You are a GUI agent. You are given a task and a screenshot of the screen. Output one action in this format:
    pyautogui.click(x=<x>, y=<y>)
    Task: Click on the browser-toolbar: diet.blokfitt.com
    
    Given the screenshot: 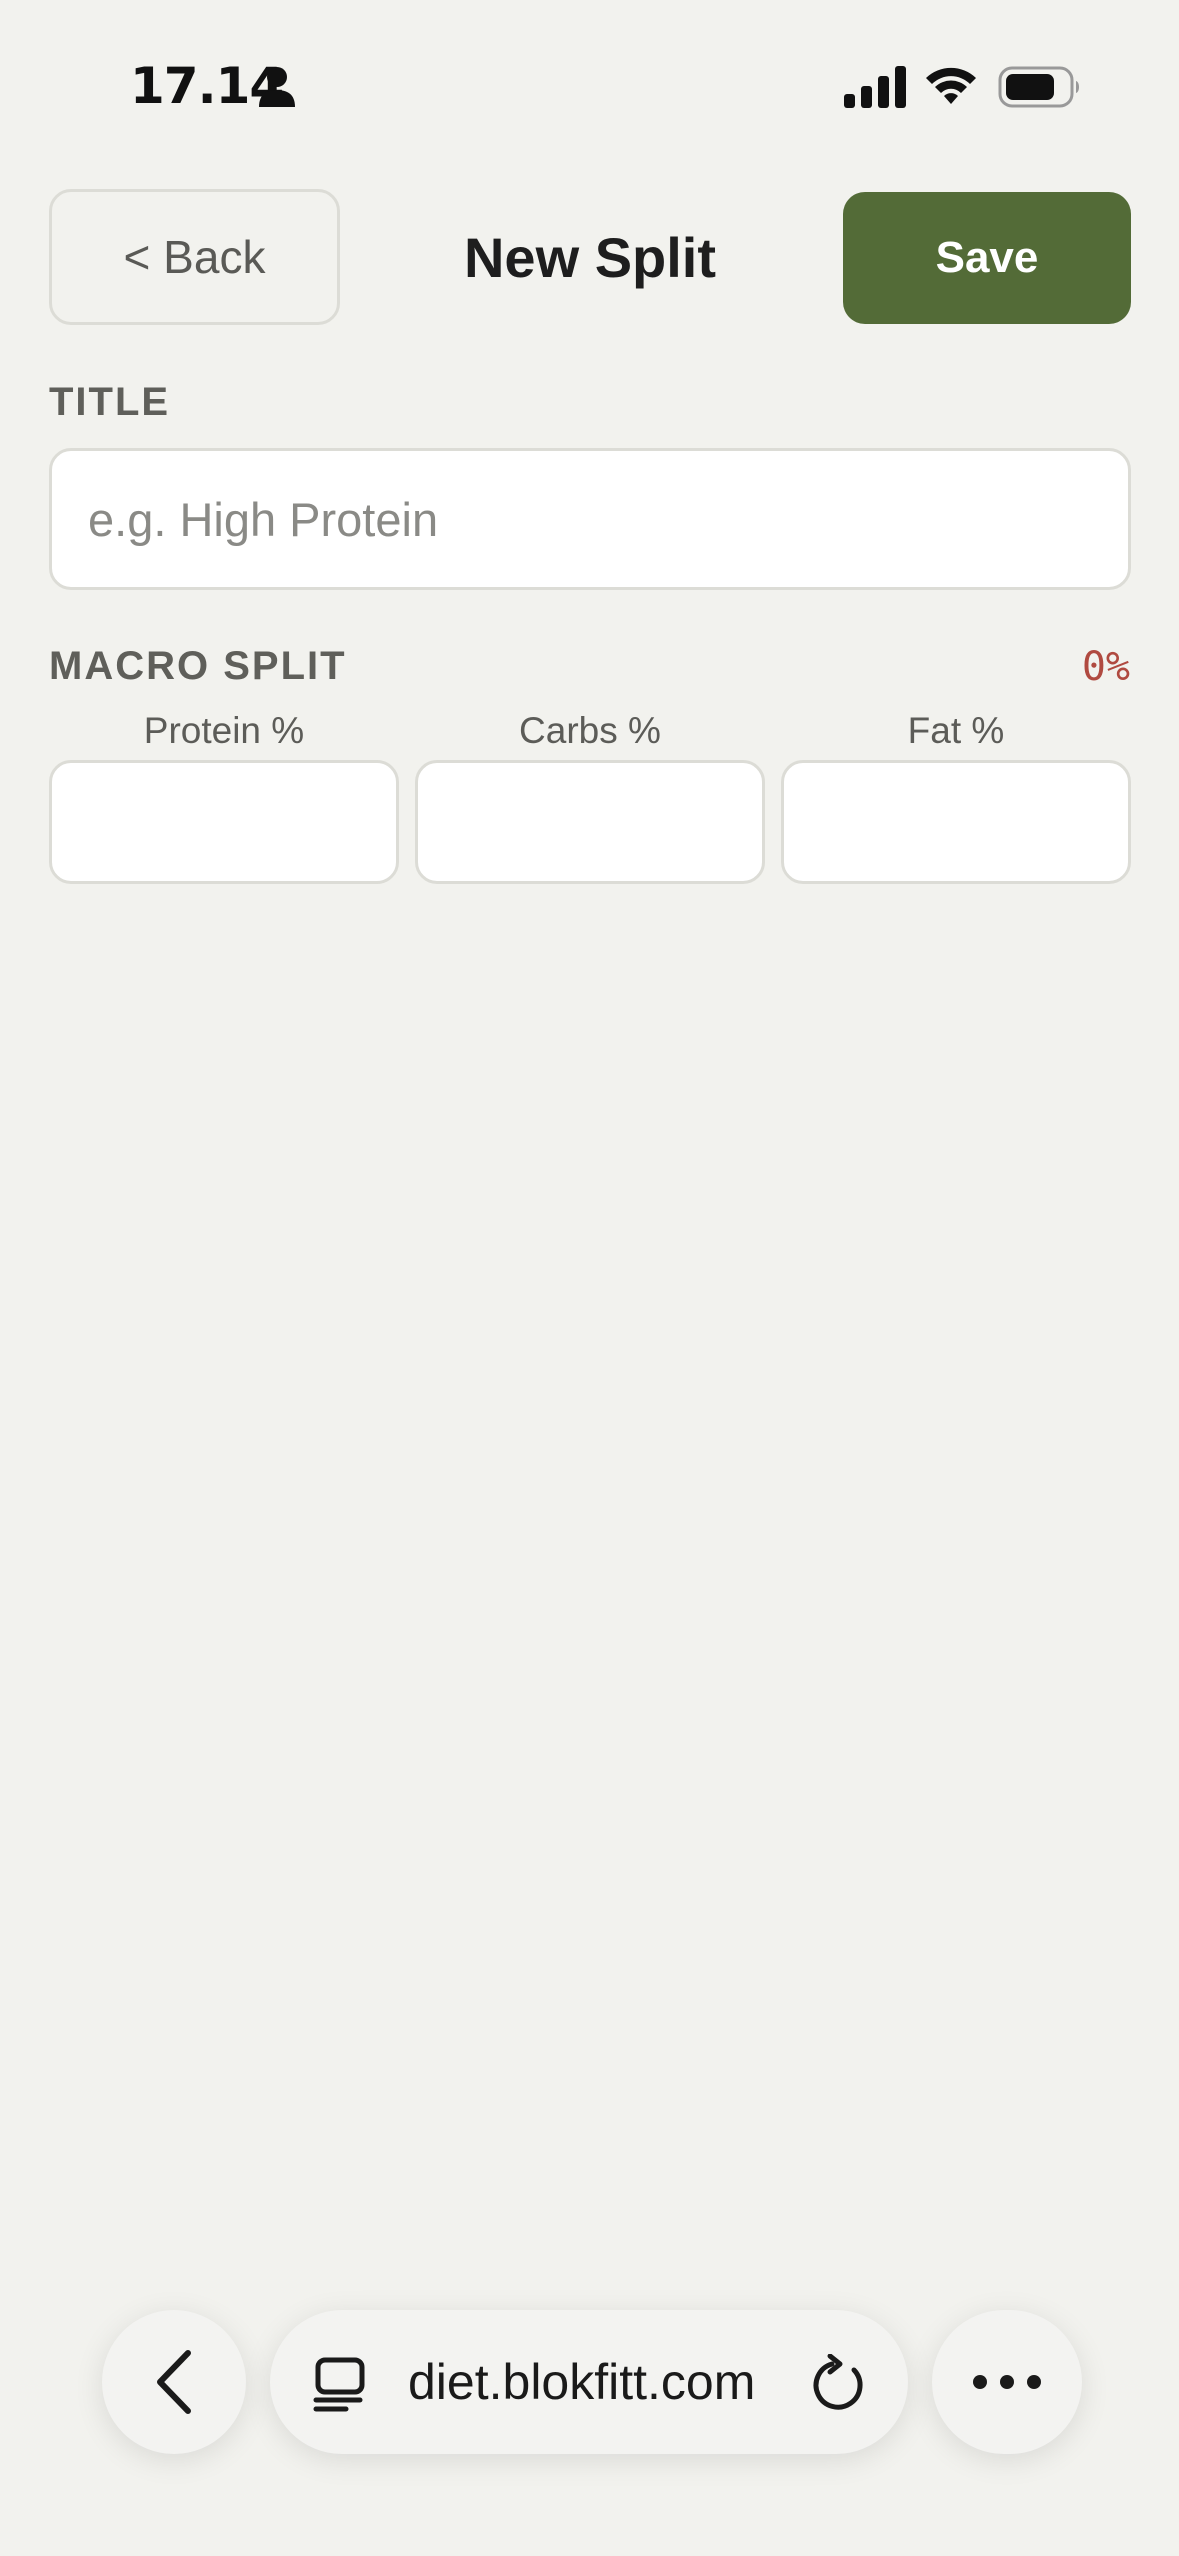 What is the action you would take?
    pyautogui.click(x=589, y=2380)
    